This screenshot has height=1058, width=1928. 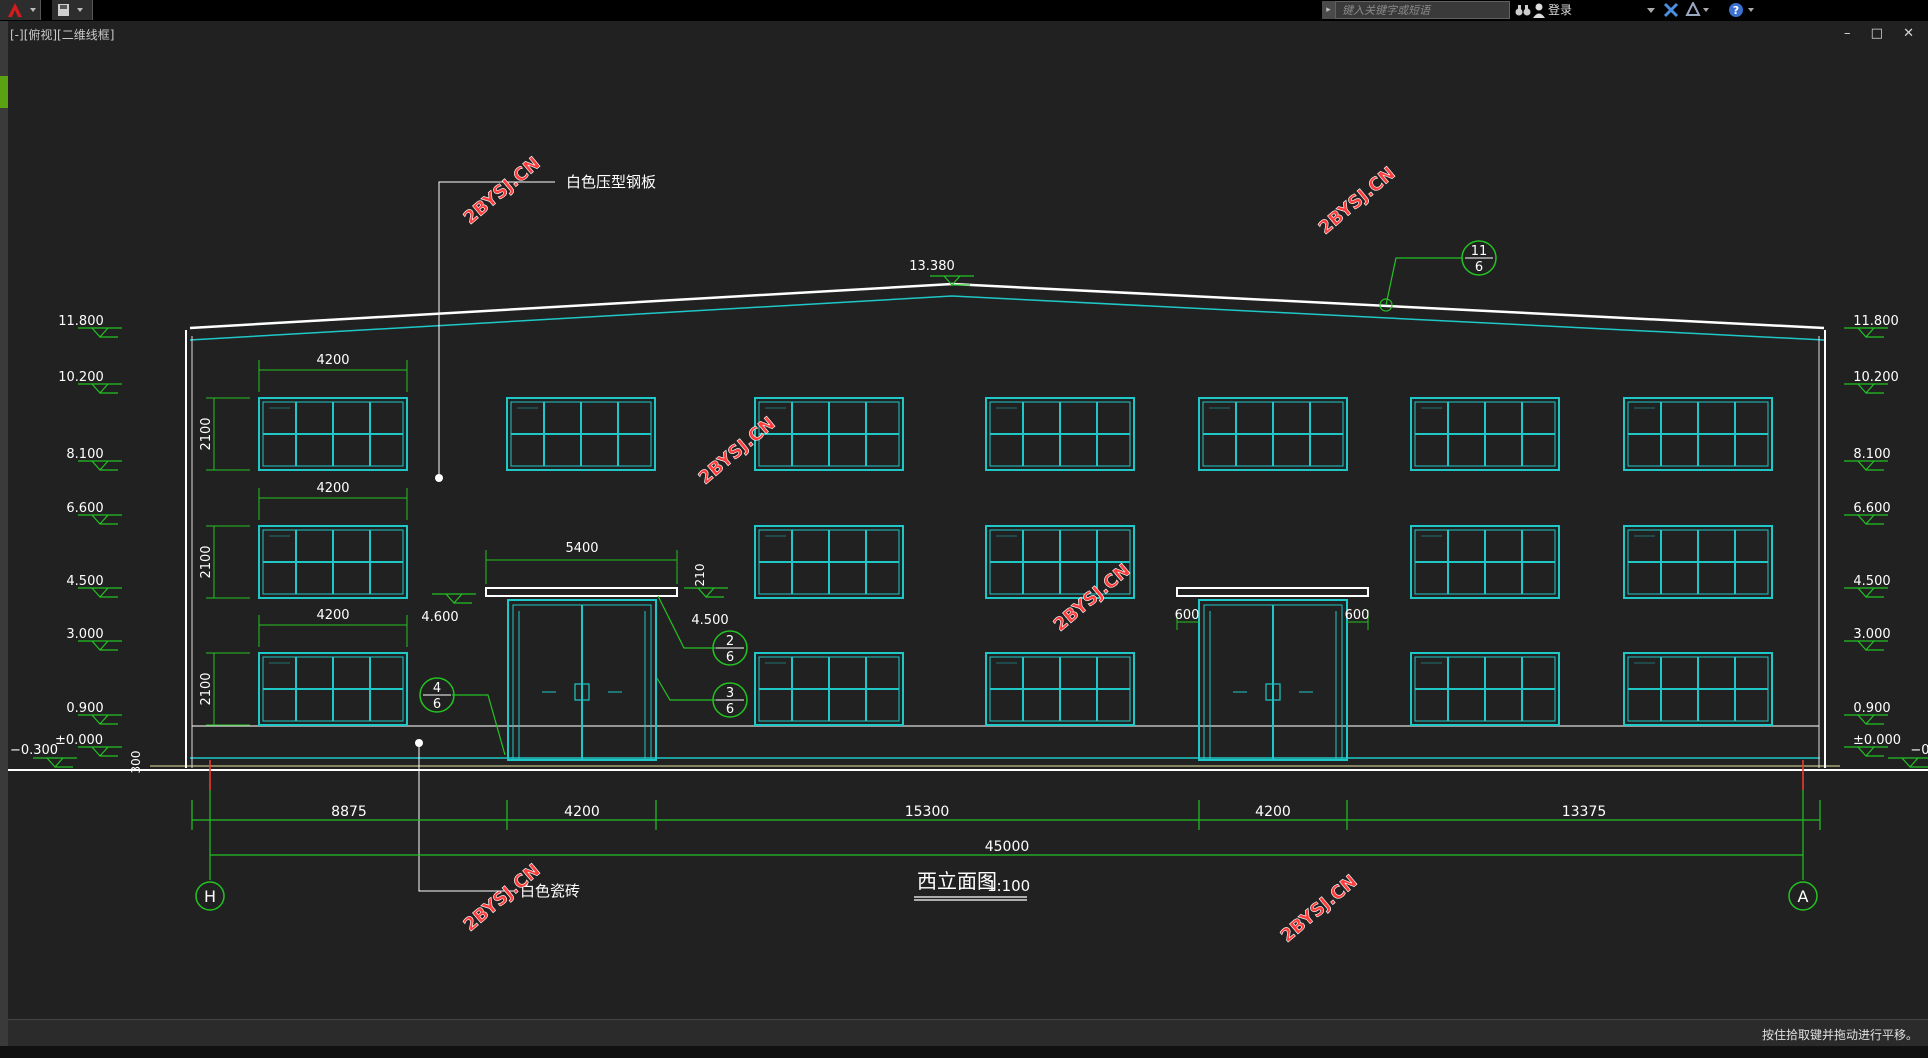 I want to click on level-left-9: −0.300, so click(x=34, y=750).